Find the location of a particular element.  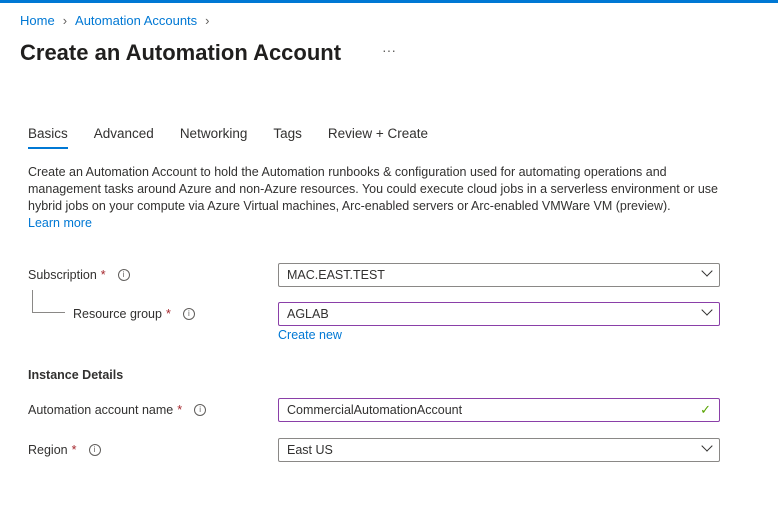

account-name-value: CommercialAutomationAccount is located at coordinates (375, 410).